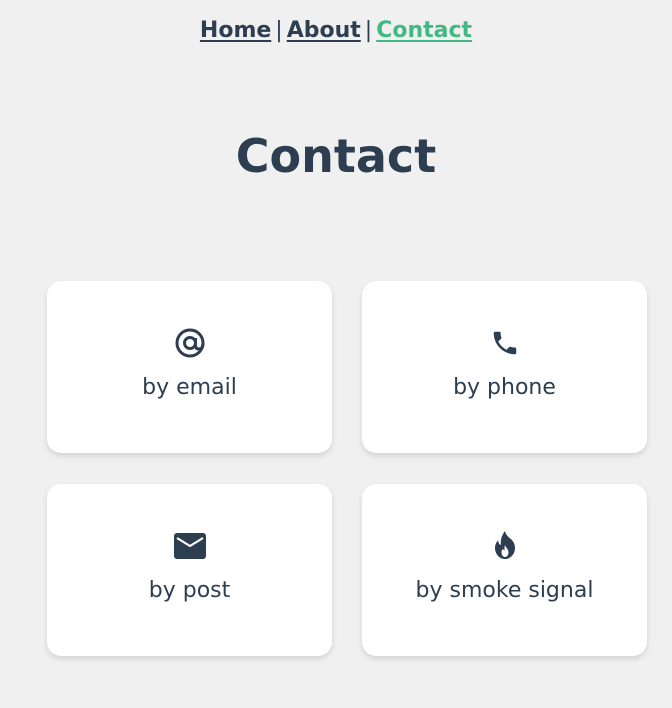 This screenshot has width=672, height=708. What do you see at coordinates (424, 30) in the screenshot?
I see `nav-link-contact: Contact` at bounding box center [424, 30].